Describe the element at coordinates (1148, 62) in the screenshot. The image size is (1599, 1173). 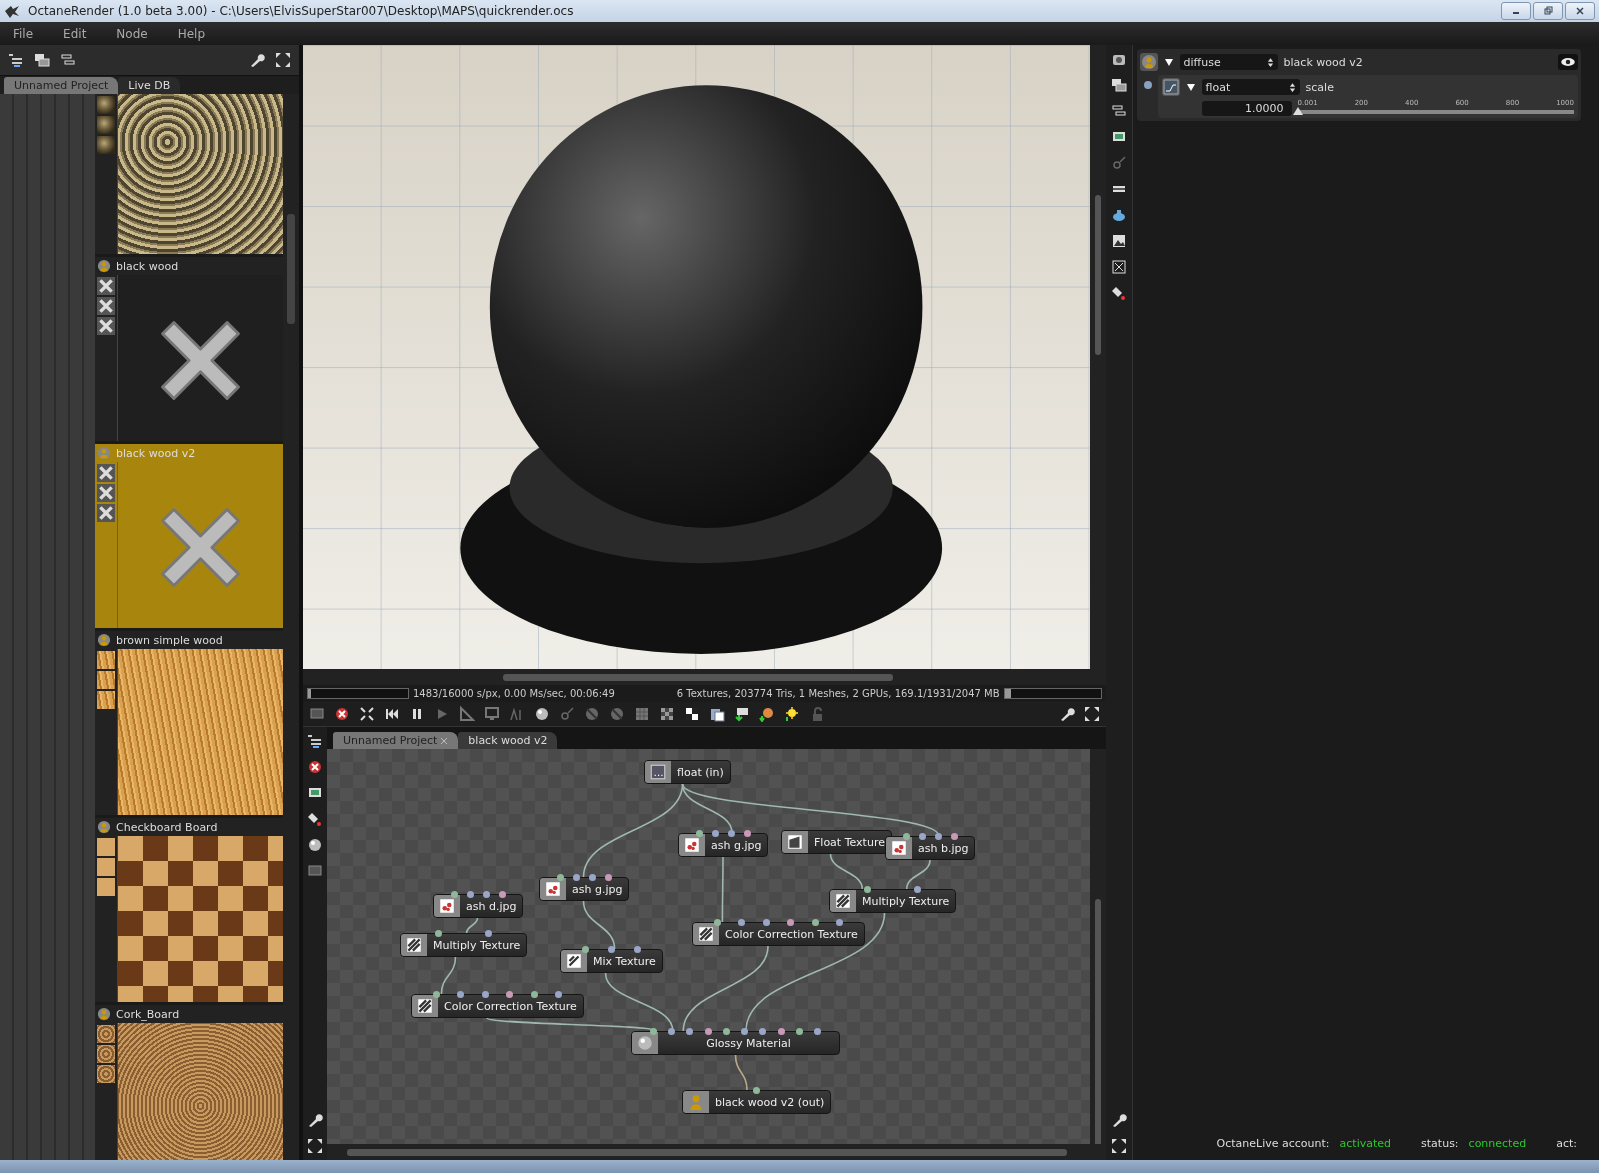
I see `material-icon` at that location.